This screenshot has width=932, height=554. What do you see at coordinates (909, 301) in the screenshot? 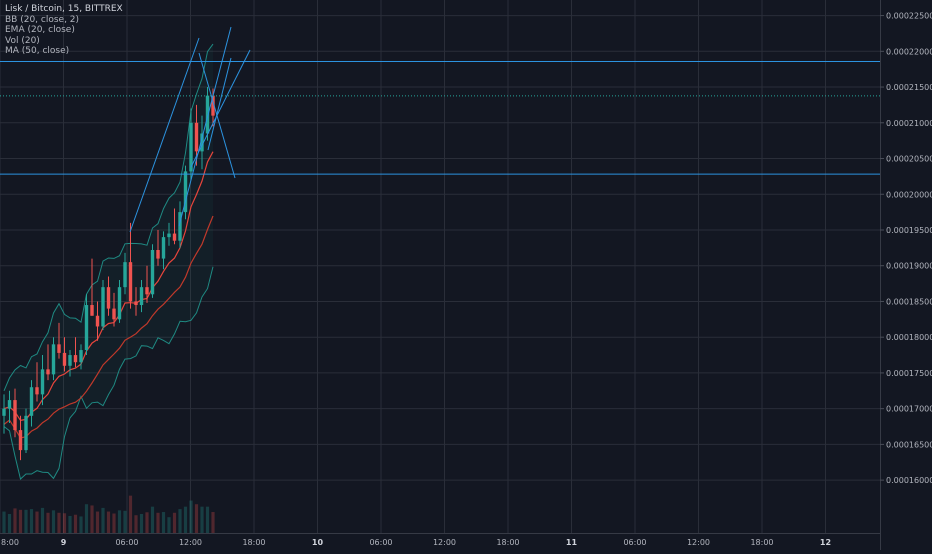
I see `y-tick-label: 0.00018500` at bounding box center [909, 301].